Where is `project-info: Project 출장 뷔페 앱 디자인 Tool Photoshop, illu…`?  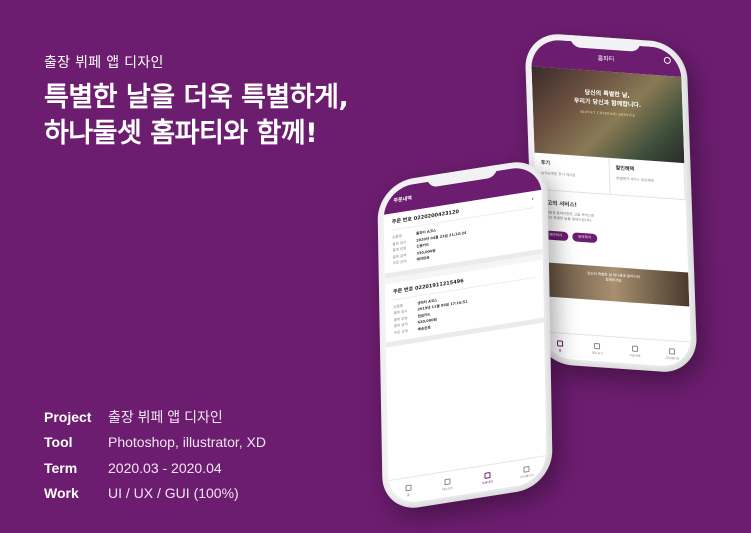 project-info: Project 출장 뷔페 앱 디자인 Tool Photoshop, illu… is located at coordinates (155, 455).